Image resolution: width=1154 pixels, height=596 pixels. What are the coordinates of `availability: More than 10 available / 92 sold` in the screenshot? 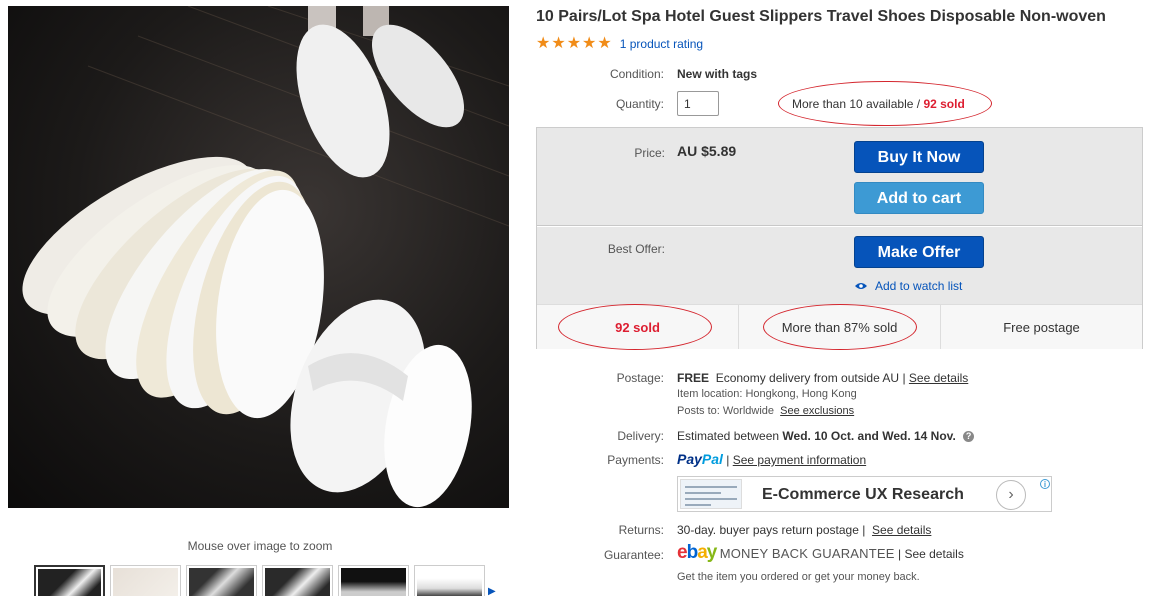 It's located at (878, 104).